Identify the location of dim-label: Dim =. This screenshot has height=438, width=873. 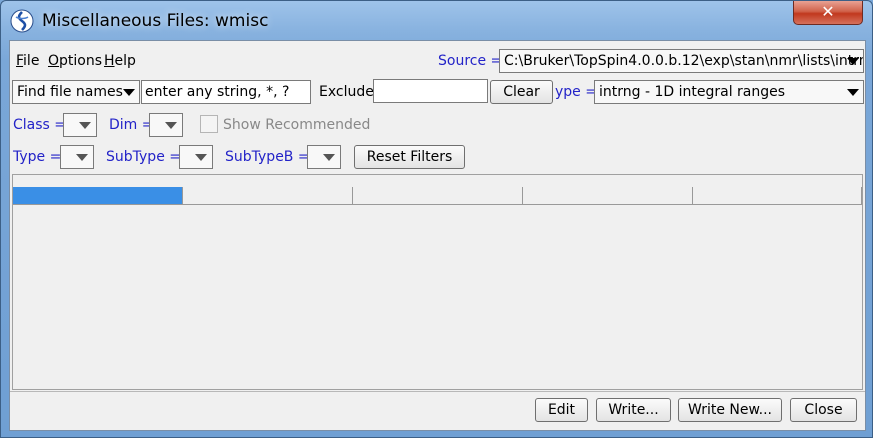
(131, 125).